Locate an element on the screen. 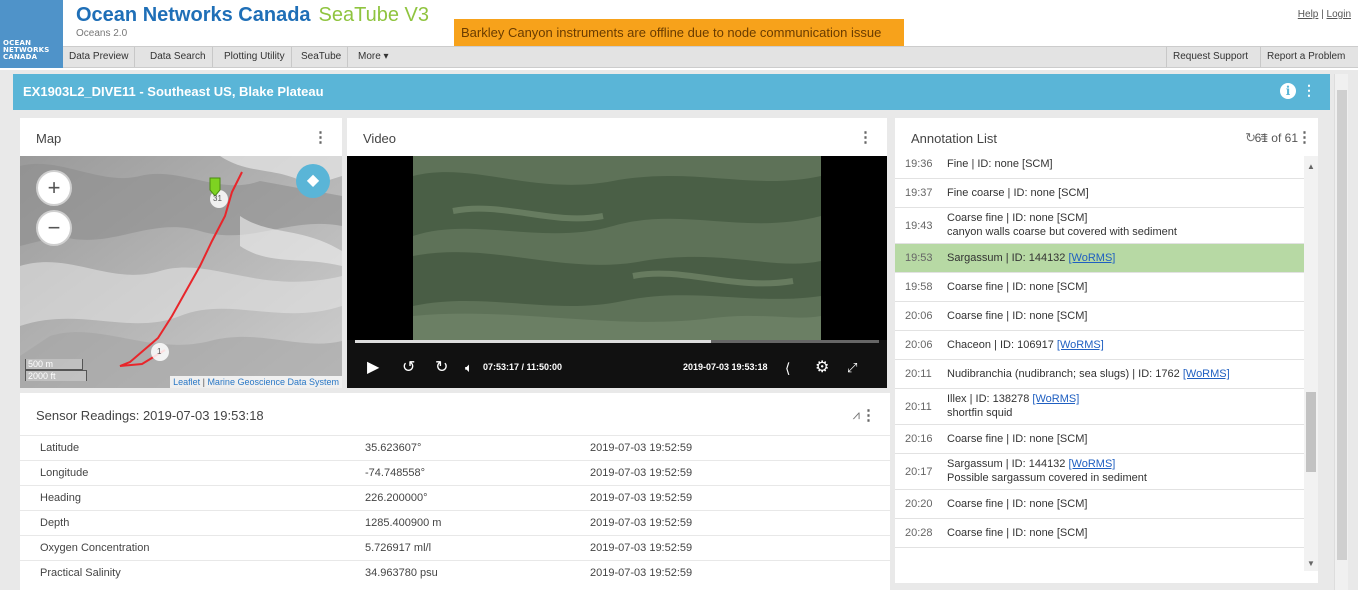 This screenshot has width=1358, height=590. annotation-row: 20:16 Coarse fine | ID: none [SCM] is located at coordinates (1099, 439).